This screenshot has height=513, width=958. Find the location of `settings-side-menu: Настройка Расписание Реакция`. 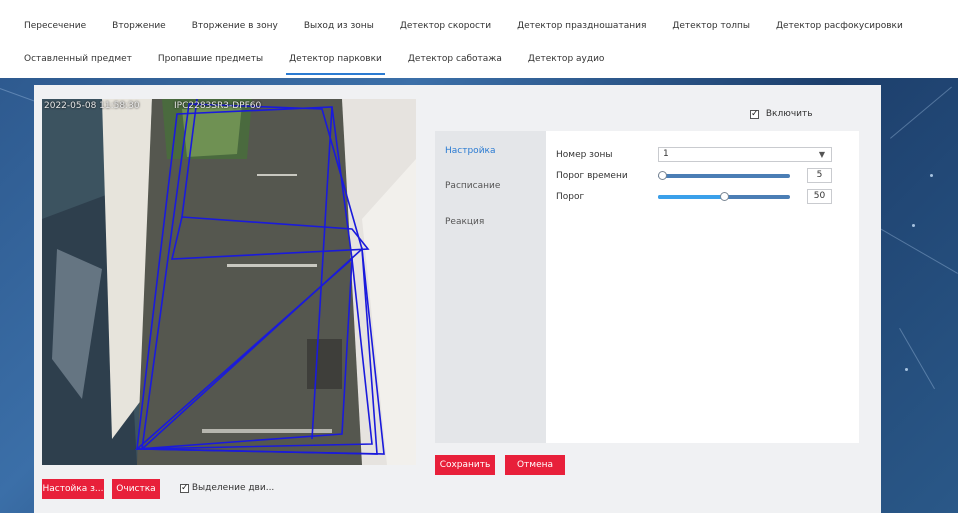

settings-side-menu: Настройка Расписание Реакция is located at coordinates (490, 287).